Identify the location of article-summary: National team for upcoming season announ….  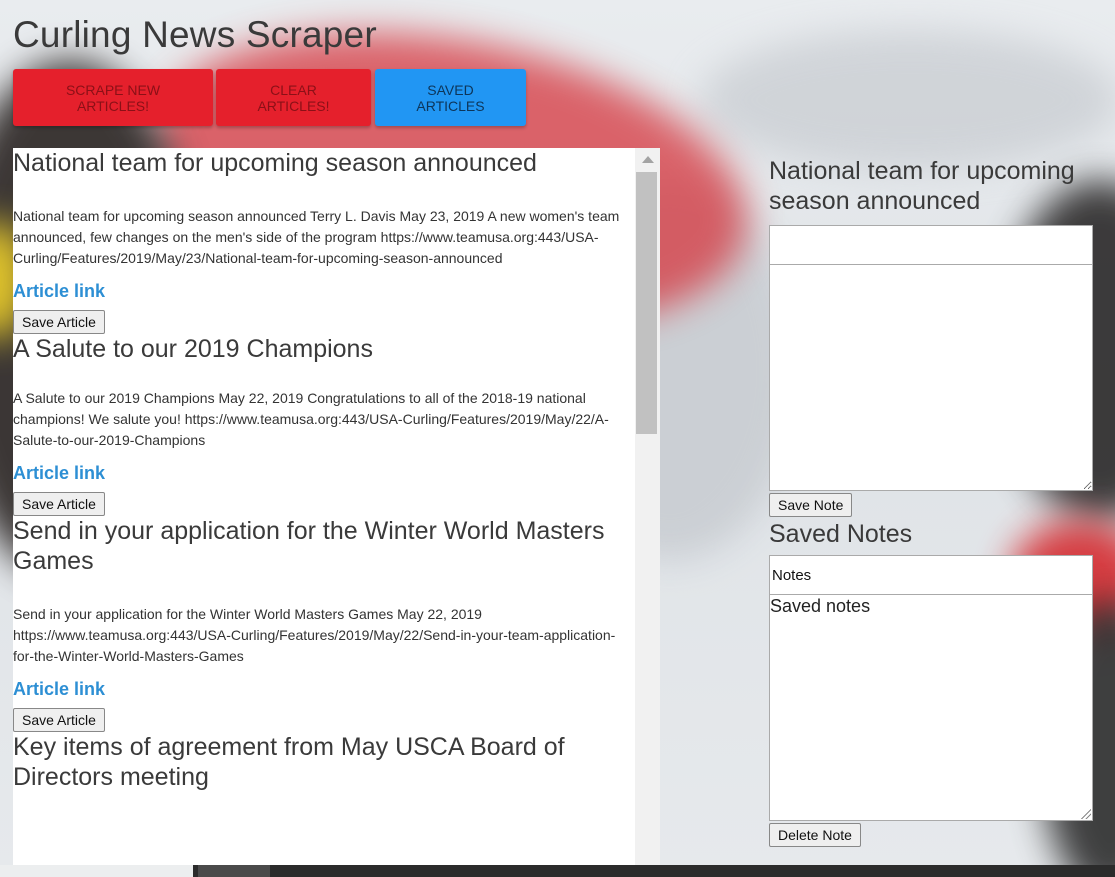
(316, 237).